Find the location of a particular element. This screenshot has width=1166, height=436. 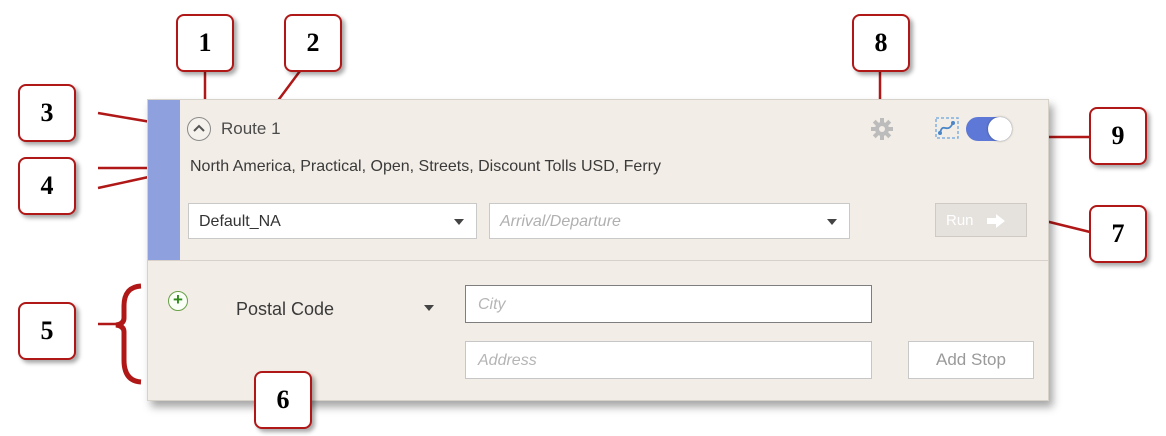

add-stop-icon-button: + is located at coordinates (178, 300).